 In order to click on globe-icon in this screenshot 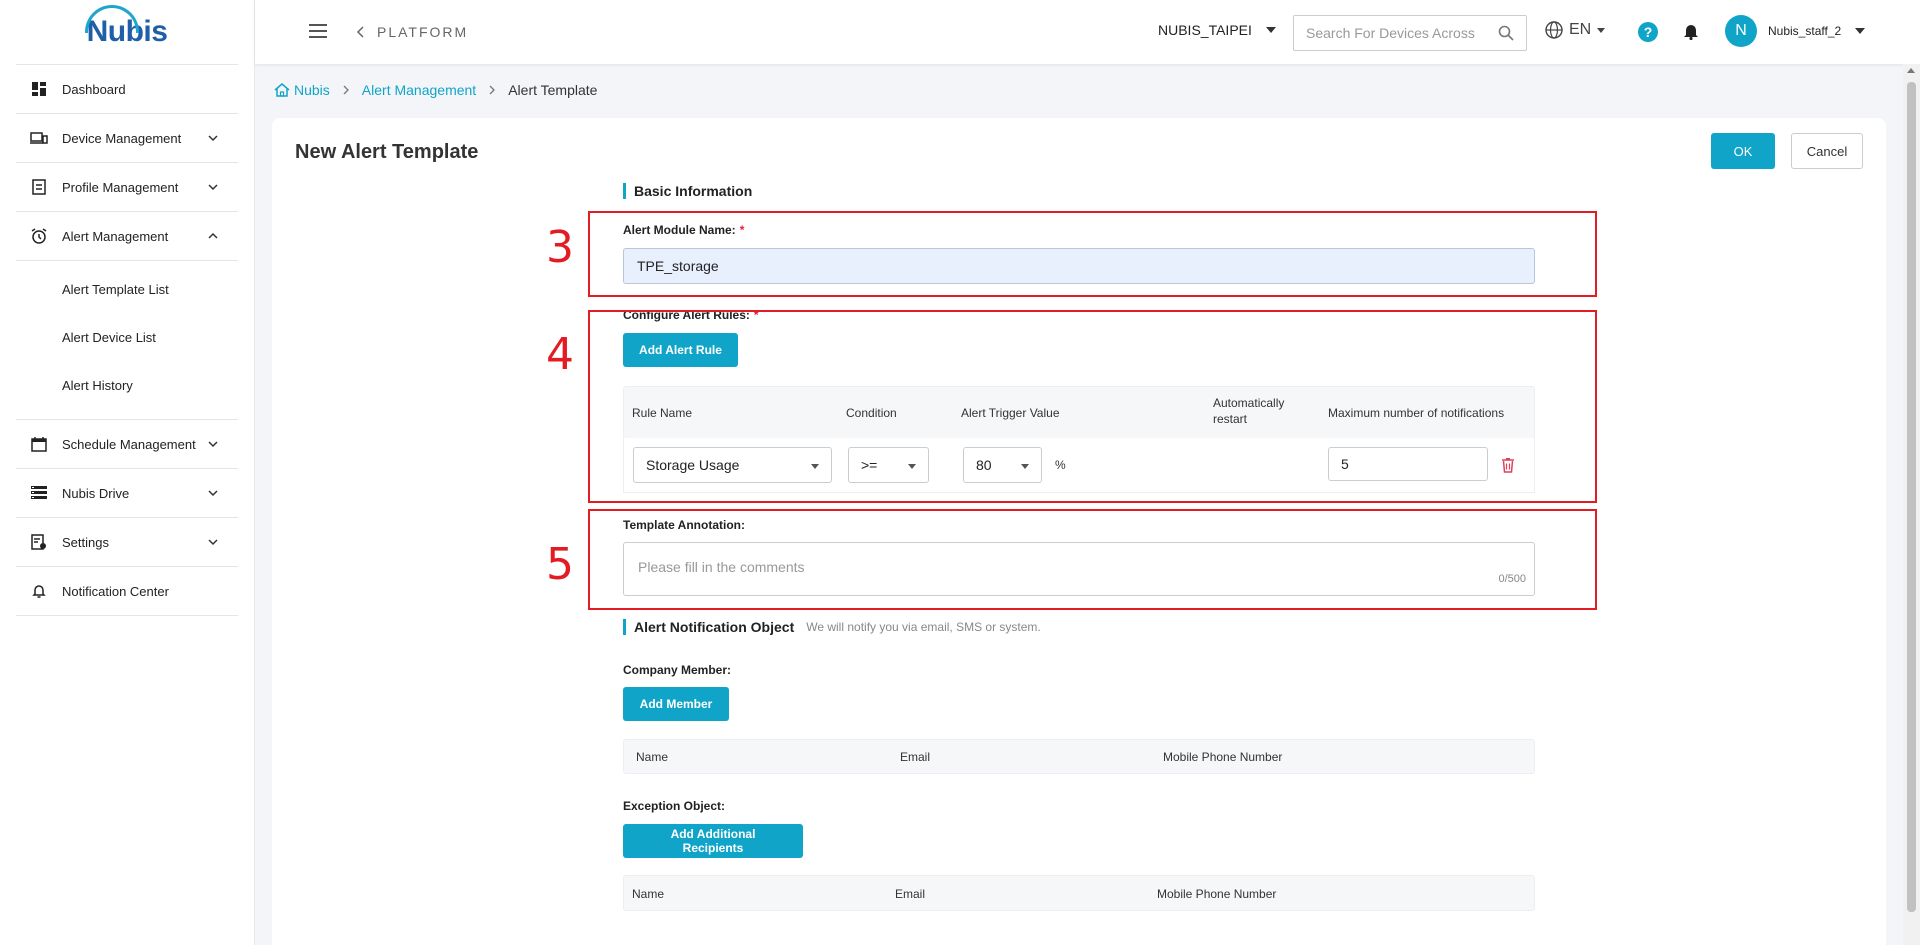, I will do `click(1554, 30)`.